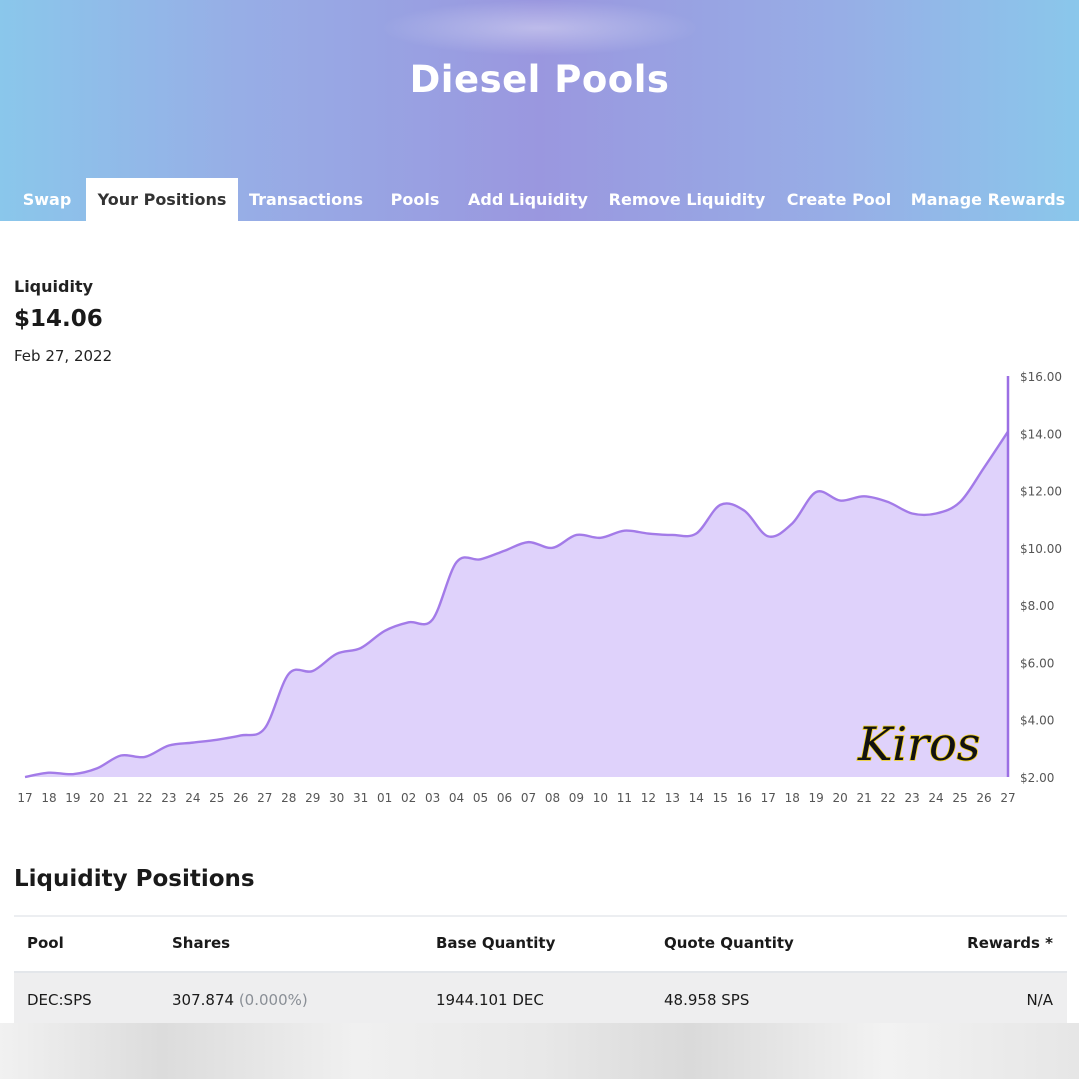 The width and height of the screenshot is (1079, 1079). I want to click on x-tick-label: 06, so click(504, 798).